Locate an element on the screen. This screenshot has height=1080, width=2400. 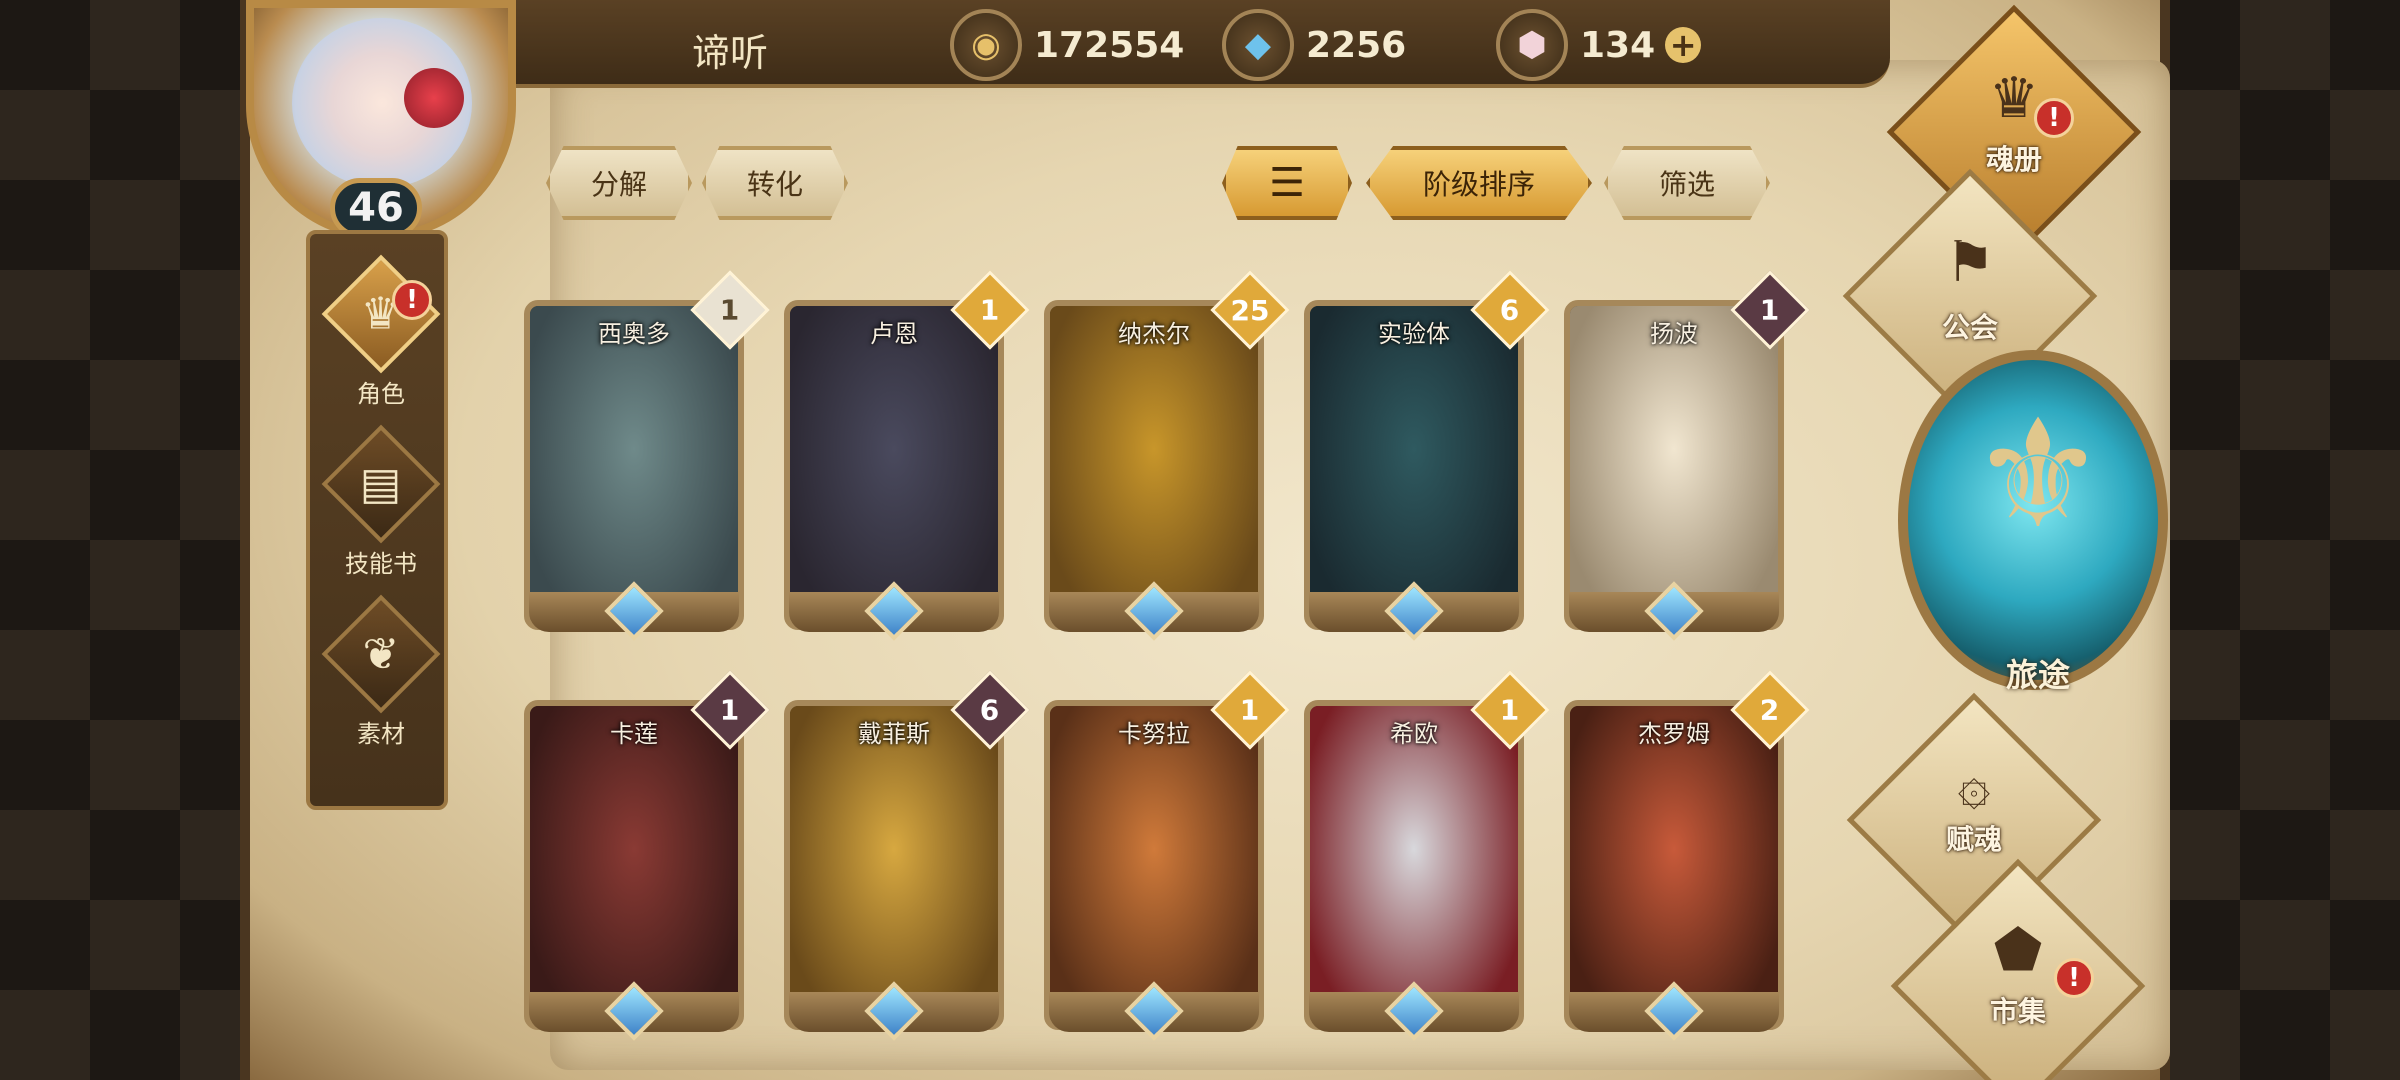
add-gem-button: + is located at coordinates (1683, 45).